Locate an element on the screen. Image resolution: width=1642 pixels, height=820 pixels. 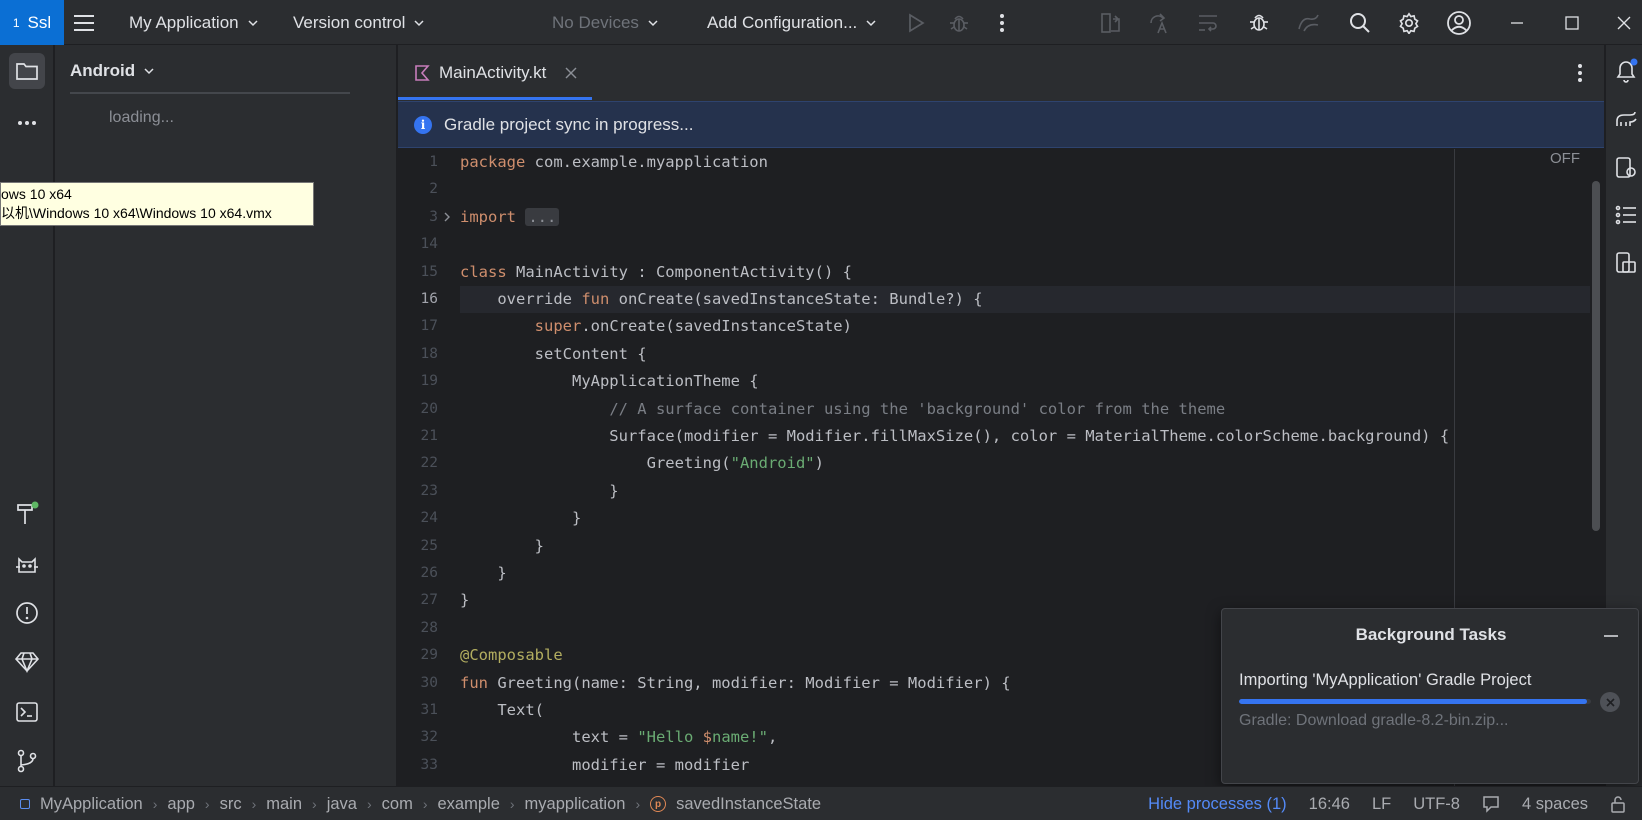
close-icon is located at coordinates (1610, 702).